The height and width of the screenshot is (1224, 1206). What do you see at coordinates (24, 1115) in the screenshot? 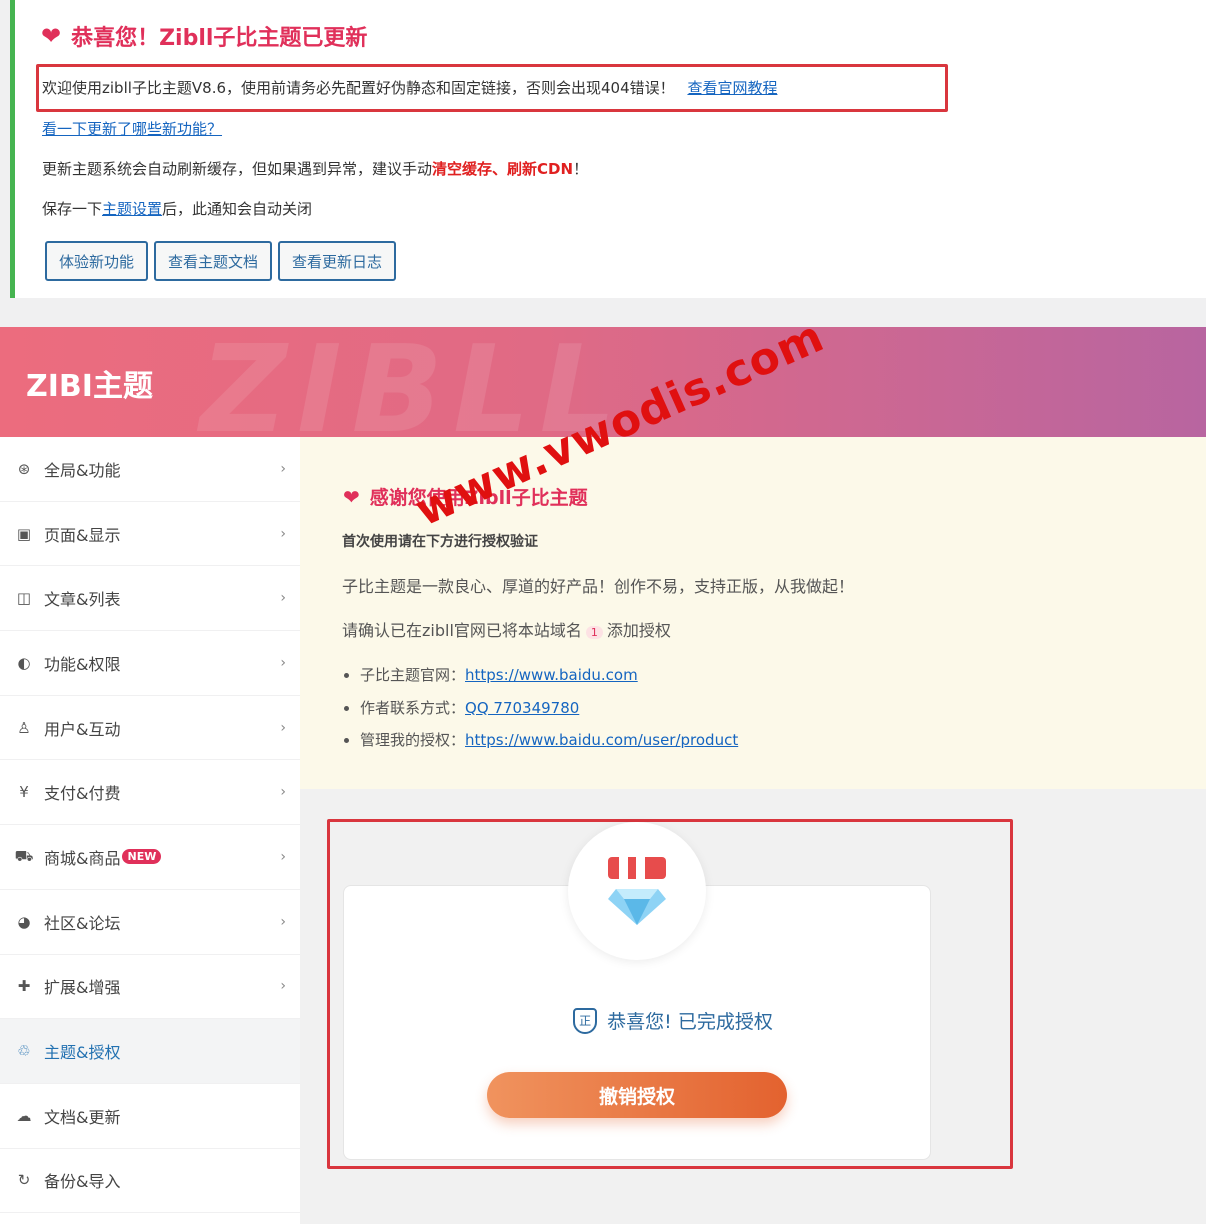
I see `cloud-icon: ☁` at bounding box center [24, 1115].